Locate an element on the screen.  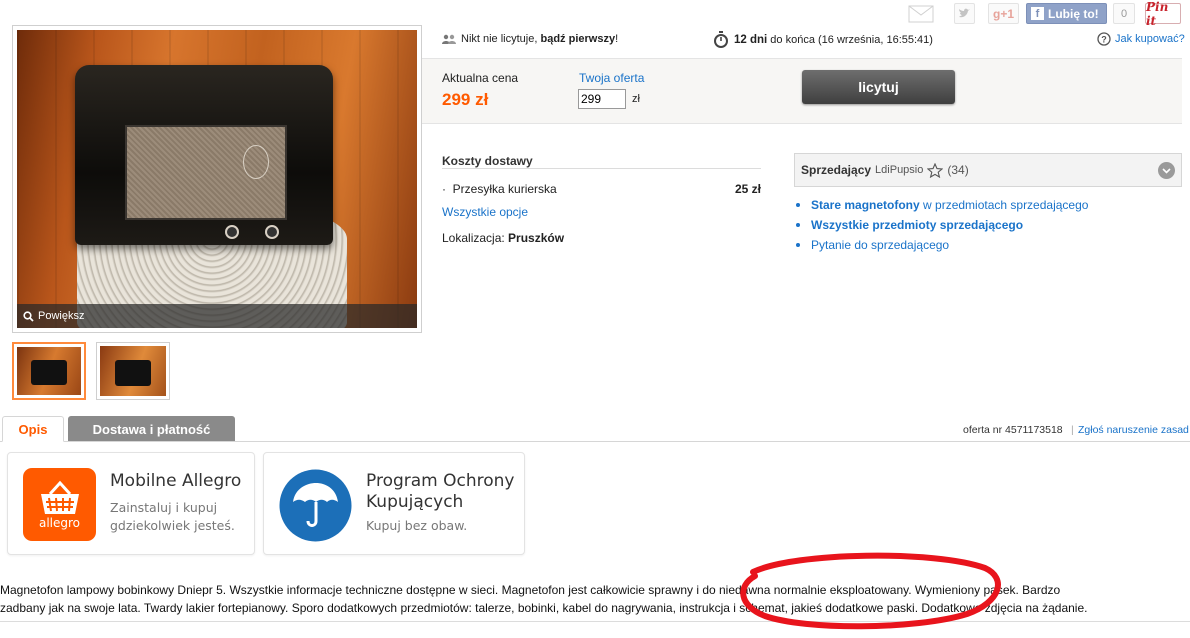
twitter-icon is located at coordinates (964, 13).